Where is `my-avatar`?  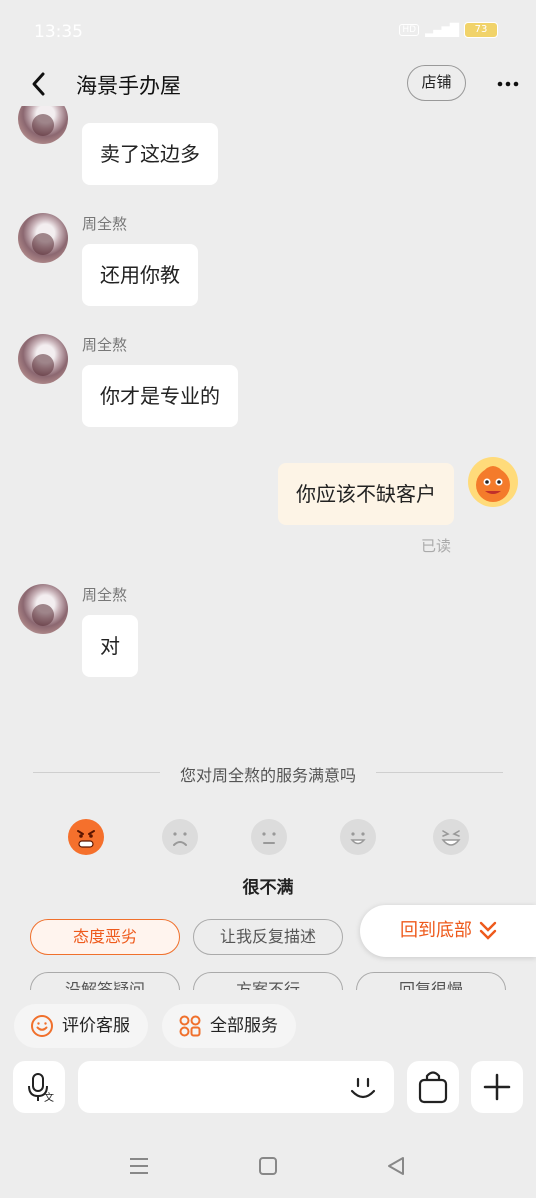
my-avatar is located at coordinates (493, 482).